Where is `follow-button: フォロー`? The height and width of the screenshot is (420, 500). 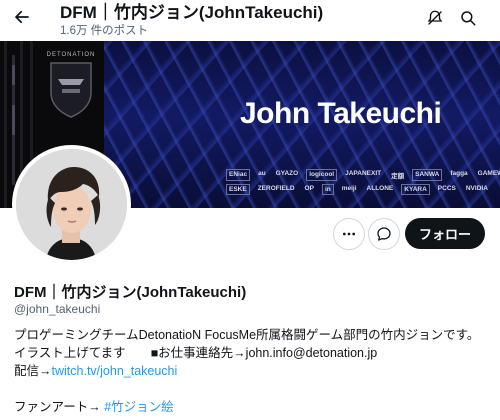
follow-button: フォロー is located at coordinates (445, 233).